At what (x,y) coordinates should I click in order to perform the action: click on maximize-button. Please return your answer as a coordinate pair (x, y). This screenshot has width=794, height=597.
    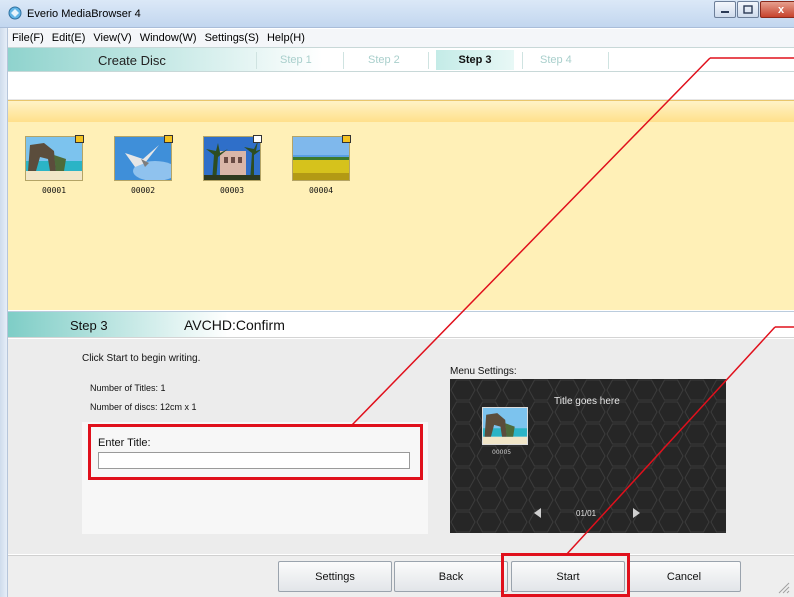
    Looking at the image, I should click on (748, 9).